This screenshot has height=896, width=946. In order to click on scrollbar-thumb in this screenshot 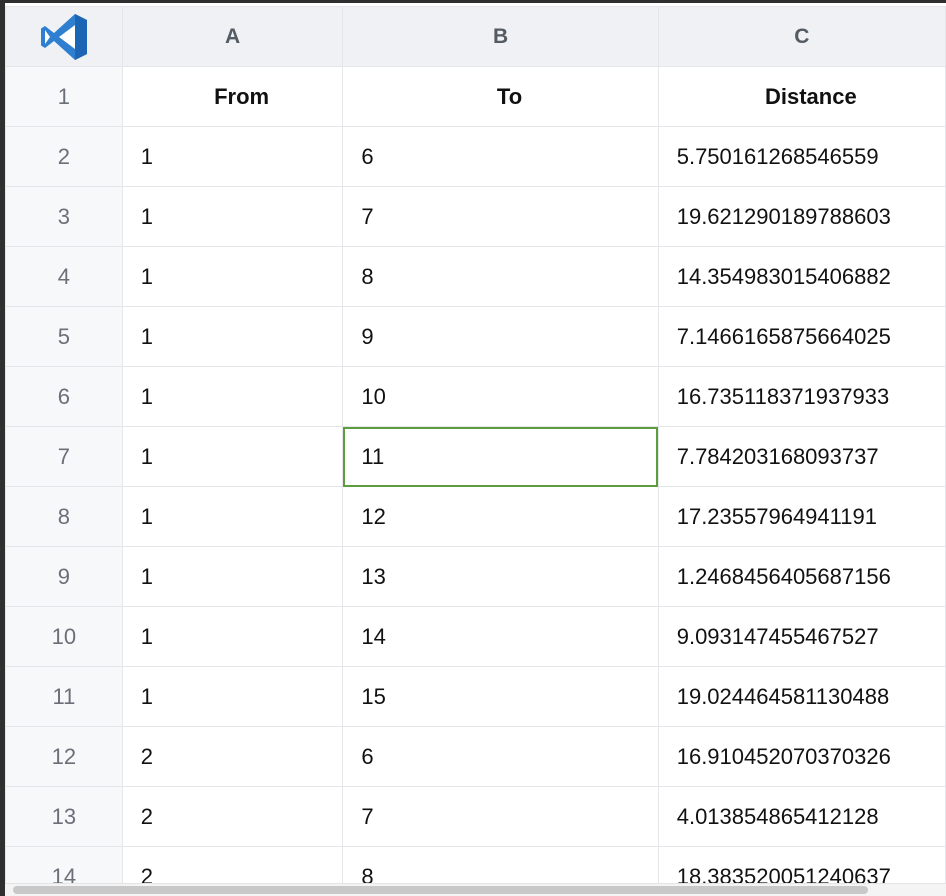, I will do `click(440, 890)`.